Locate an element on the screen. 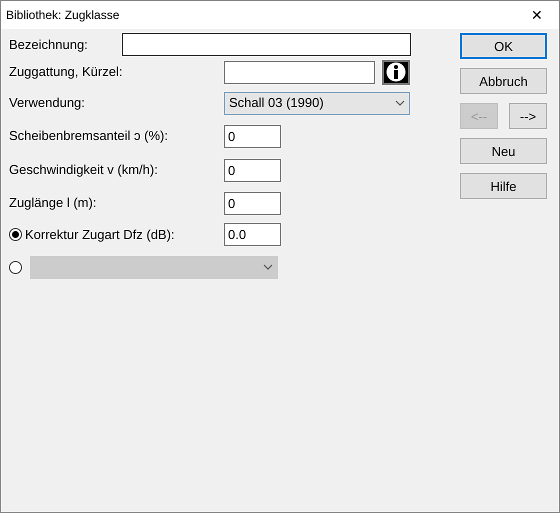 This screenshot has width=560, height=513. nav-button: --> is located at coordinates (528, 116).